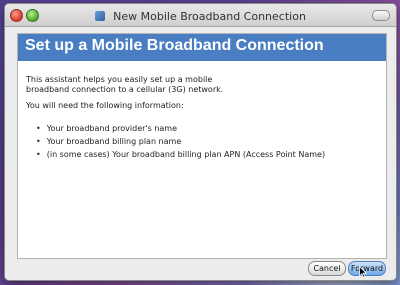 The width and height of the screenshot is (400, 285). I want to click on cancel-button: Cancel, so click(327, 268).